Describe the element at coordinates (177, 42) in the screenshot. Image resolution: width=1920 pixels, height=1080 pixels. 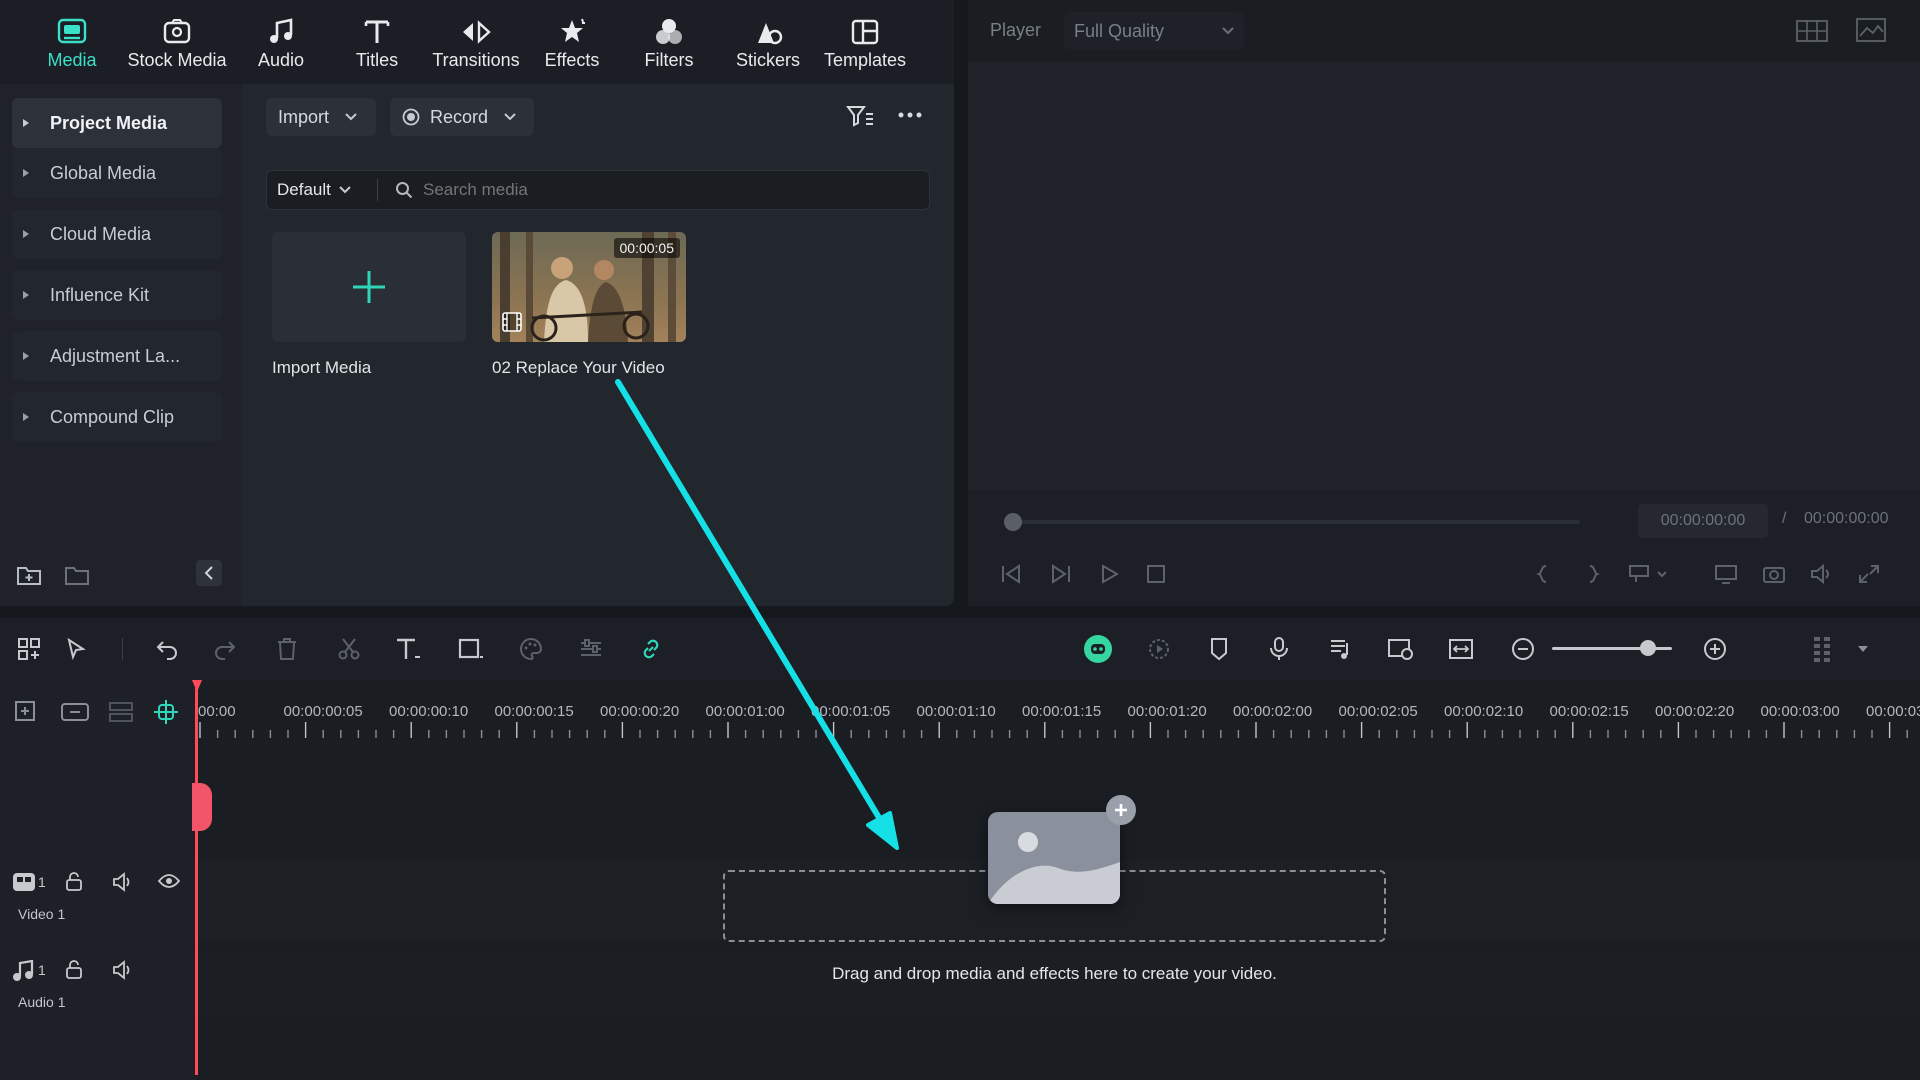
I see `tab-stock-media: Stock Media` at that location.